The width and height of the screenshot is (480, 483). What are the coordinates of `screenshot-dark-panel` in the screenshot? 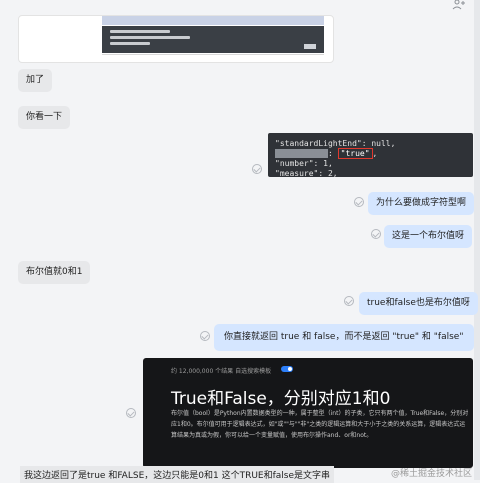 It's located at (213, 39).